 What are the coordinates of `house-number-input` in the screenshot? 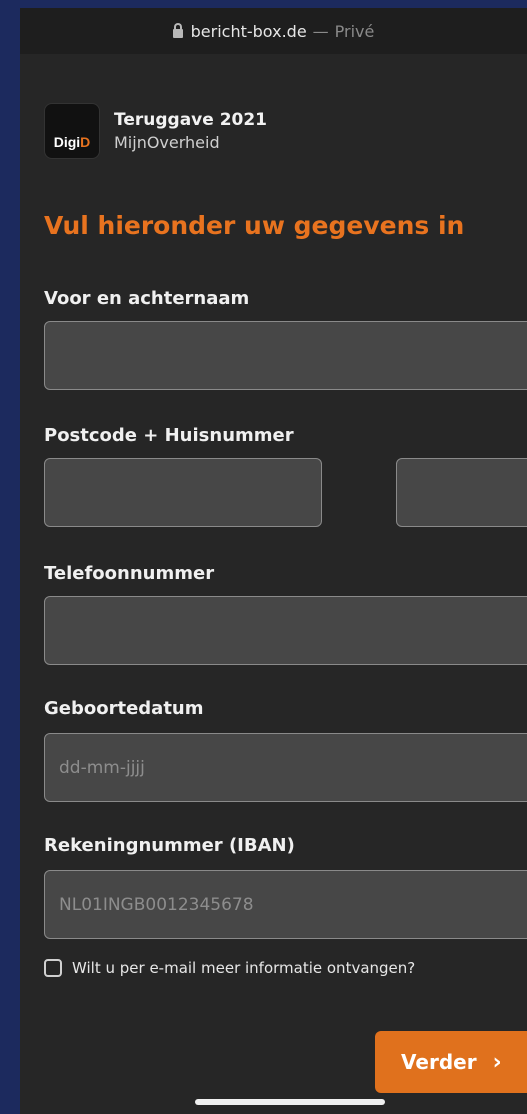 It's located at (461, 492).